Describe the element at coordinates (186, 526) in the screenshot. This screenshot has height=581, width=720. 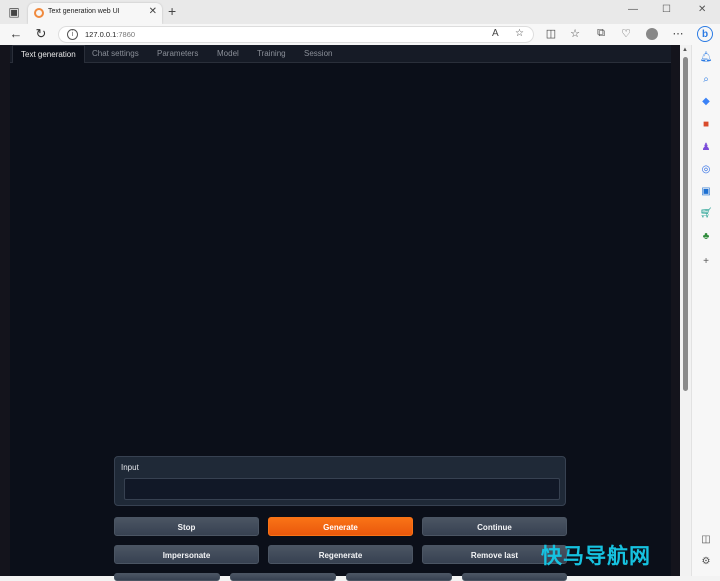
I see `stop-button: Stop` at that location.